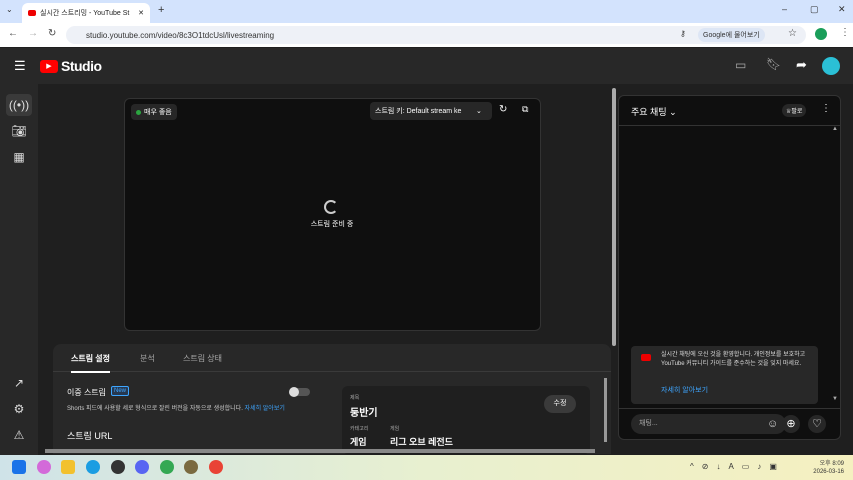  Describe the element at coordinates (332, 224) in the screenshot. I see `loading-text: 스트림 준비 중` at that location.